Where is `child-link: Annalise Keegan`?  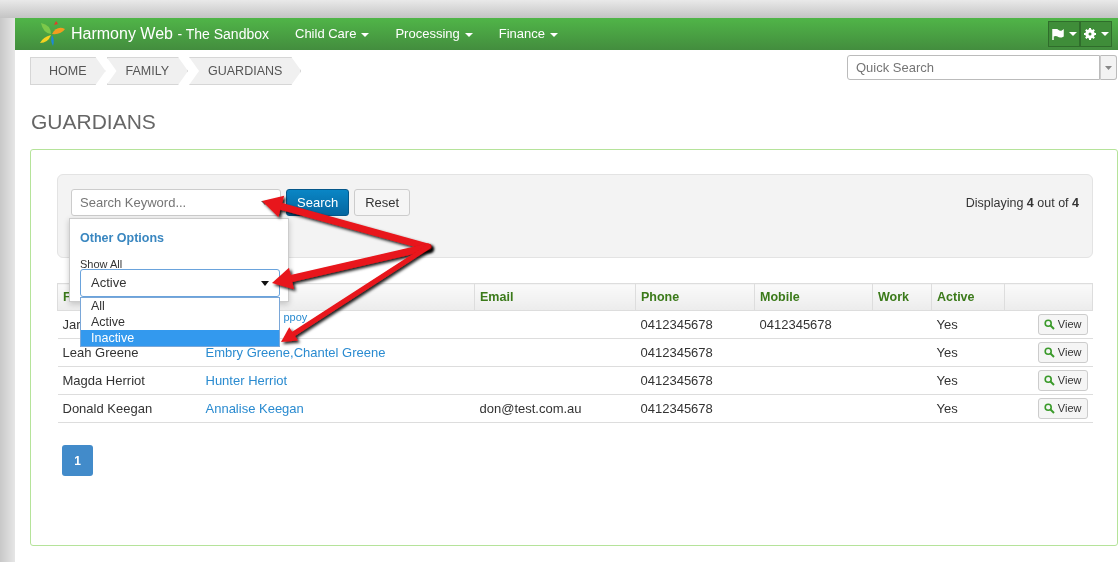
child-link: Annalise Keegan is located at coordinates (254, 408).